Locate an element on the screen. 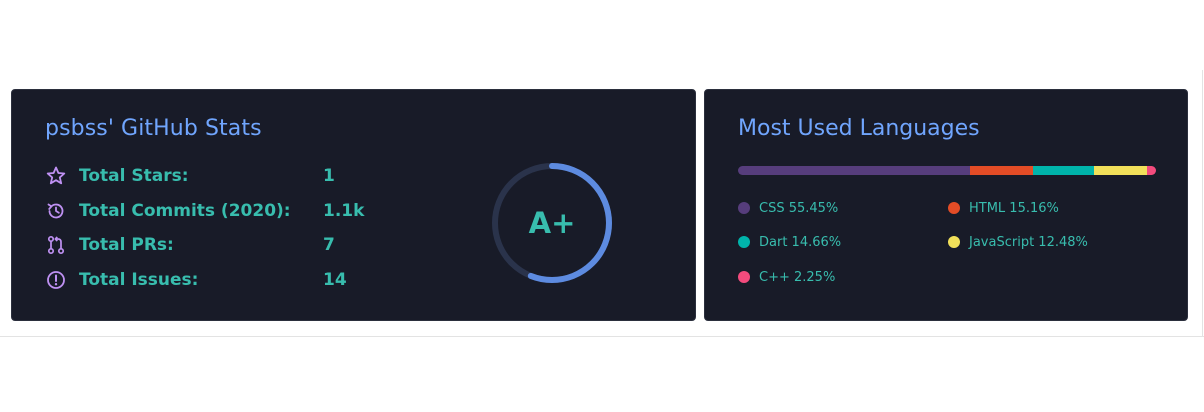  legend-item-css: CSS 55.45% is located at coordinates (788, 208).